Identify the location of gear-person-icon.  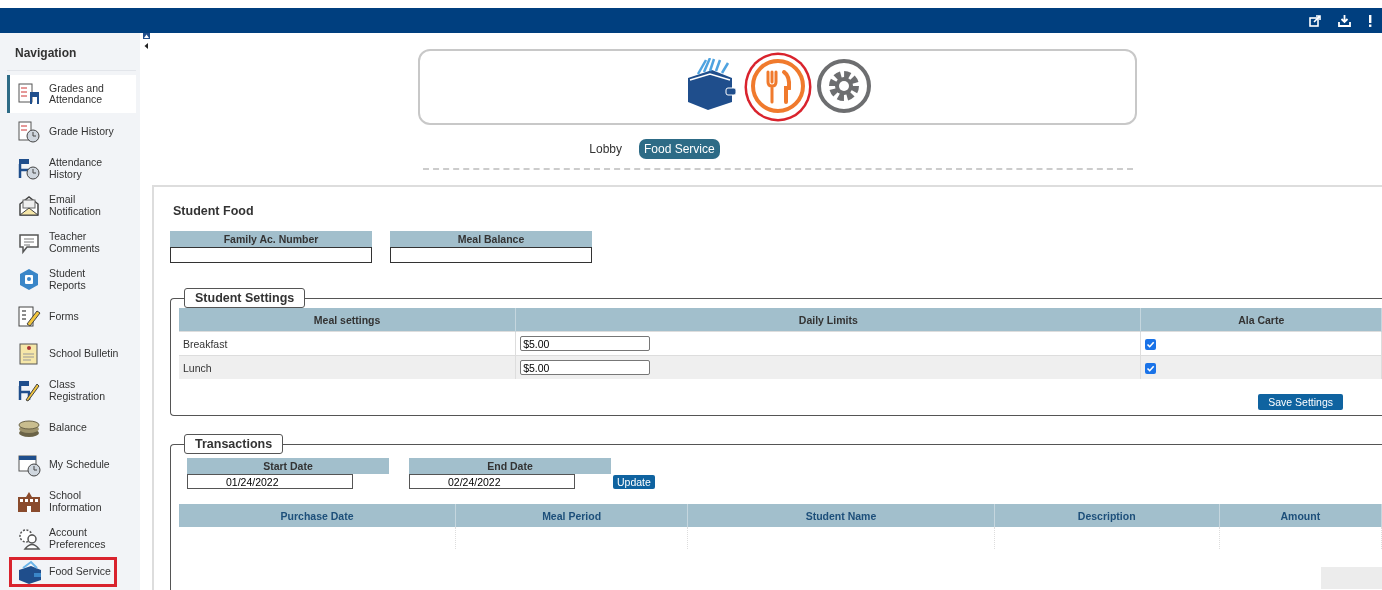
(29, 538).